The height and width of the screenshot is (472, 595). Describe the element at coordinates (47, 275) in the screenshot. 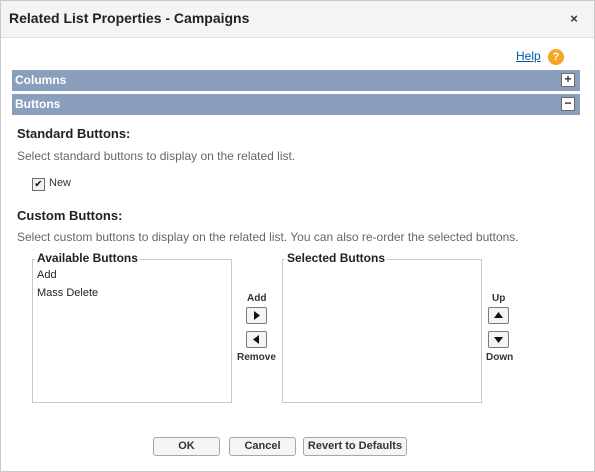

I see `list-item: Add` at that location.